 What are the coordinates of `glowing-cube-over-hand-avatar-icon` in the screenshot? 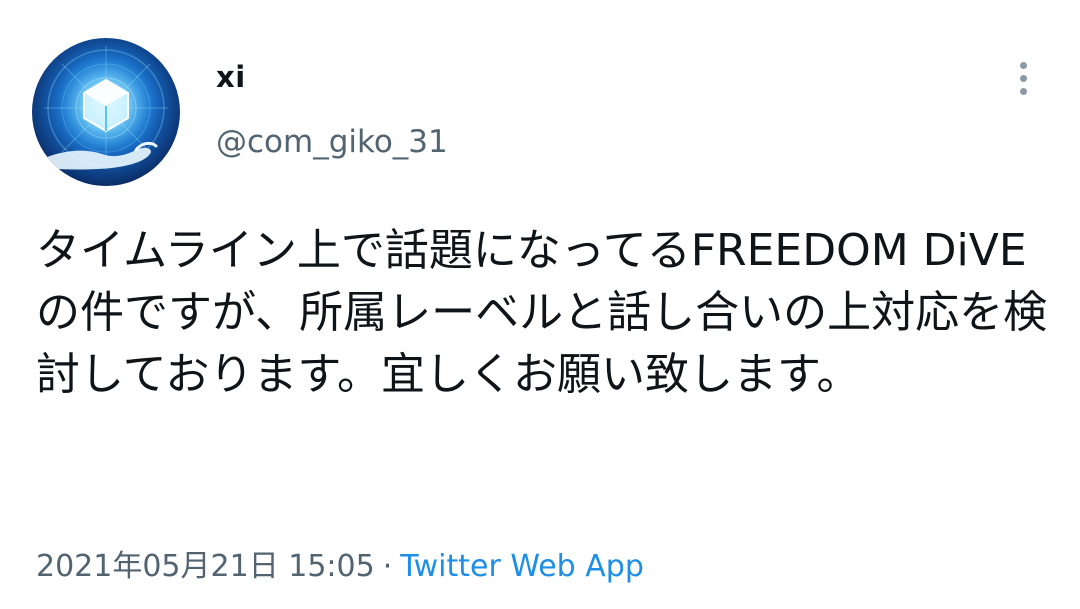 It's located at (106, 112).